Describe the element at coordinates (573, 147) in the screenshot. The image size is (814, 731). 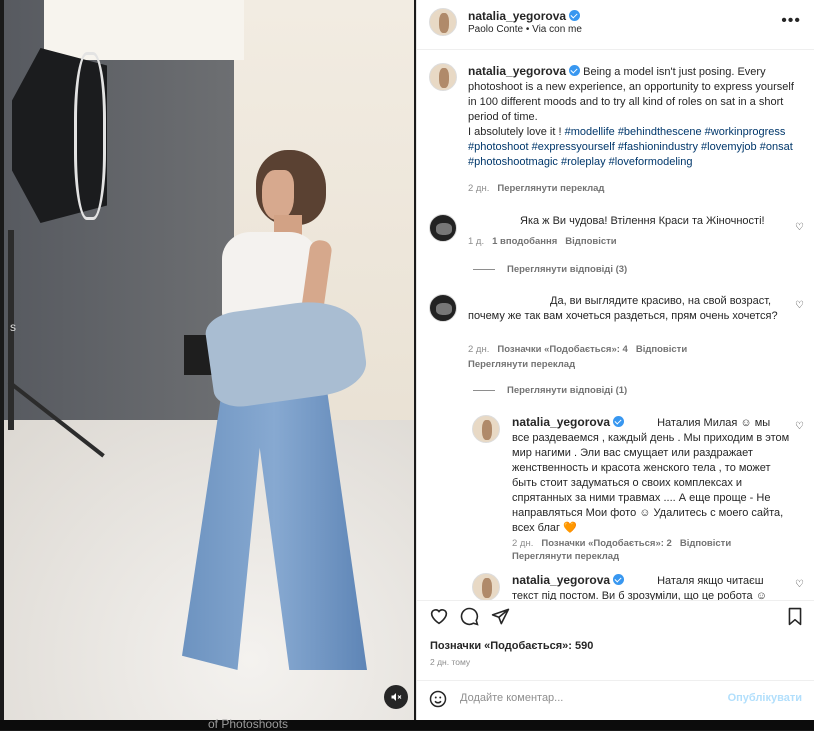
I see `hashtag: #expressyourself` at that location.